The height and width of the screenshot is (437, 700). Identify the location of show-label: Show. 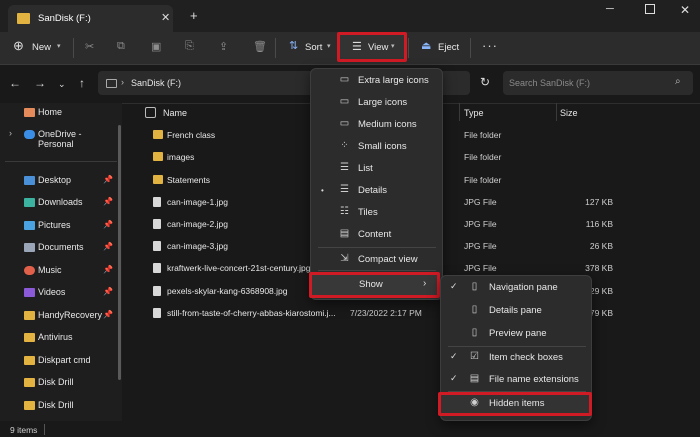
(371, 284).